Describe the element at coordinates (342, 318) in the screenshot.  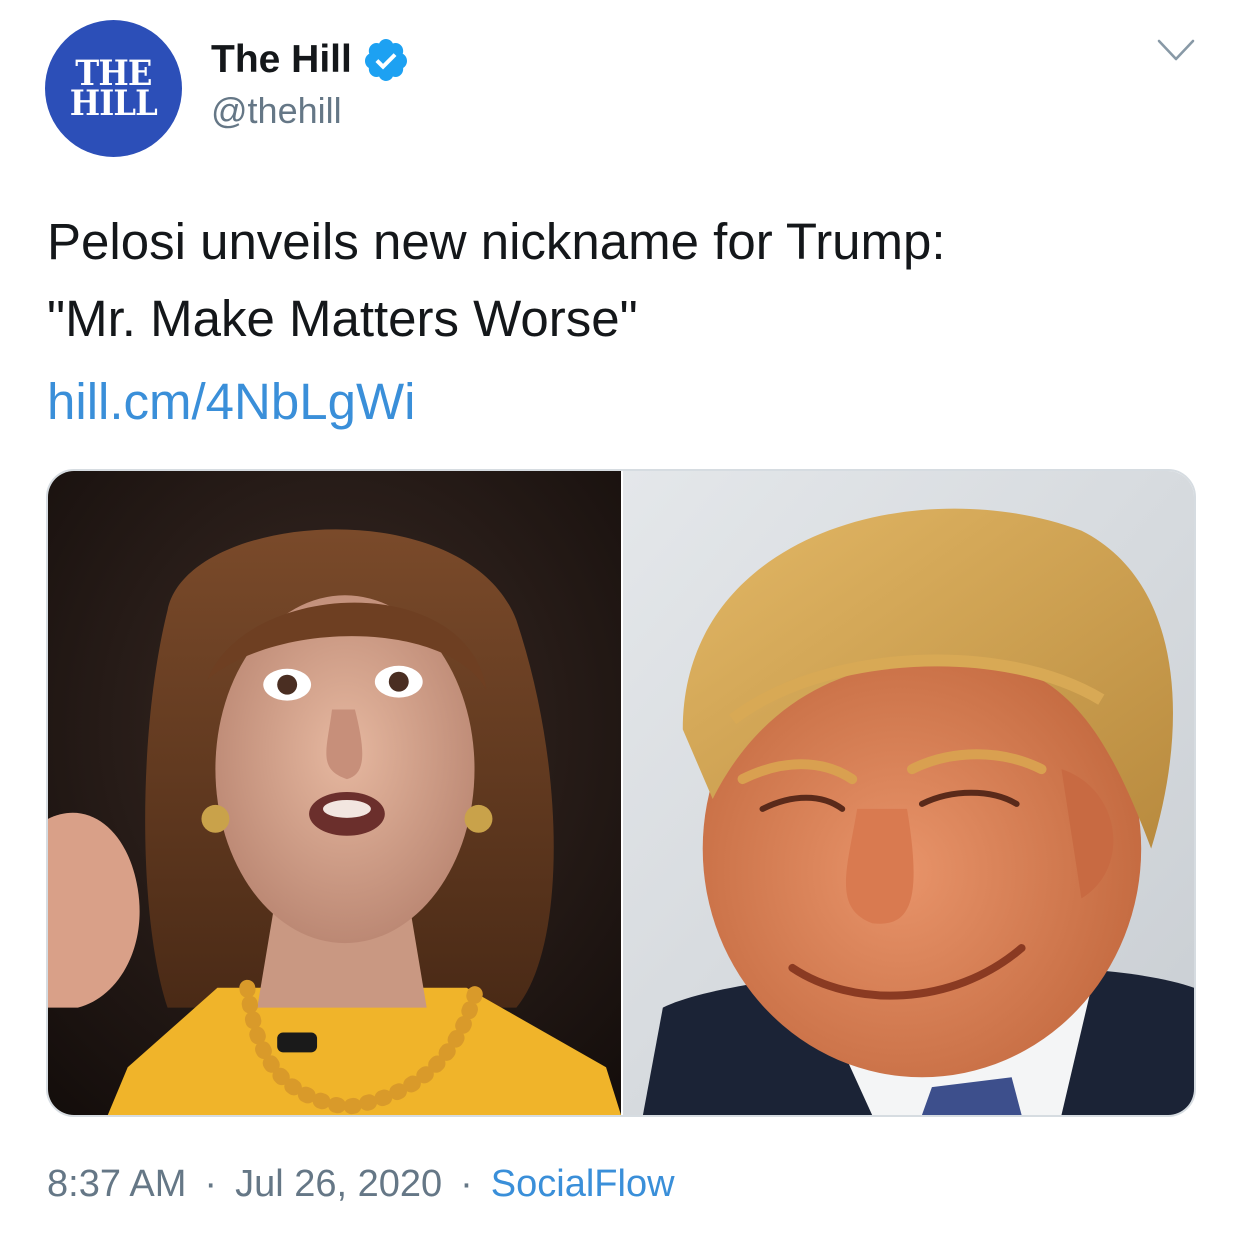
I see `tweet-text-line-2: "Mr. Make Matters Worse"` at that location.